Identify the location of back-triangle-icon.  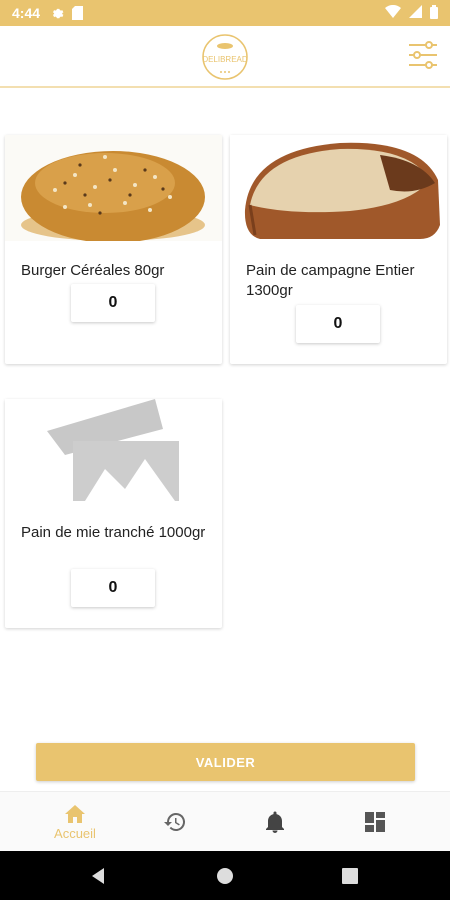
(98, 876).